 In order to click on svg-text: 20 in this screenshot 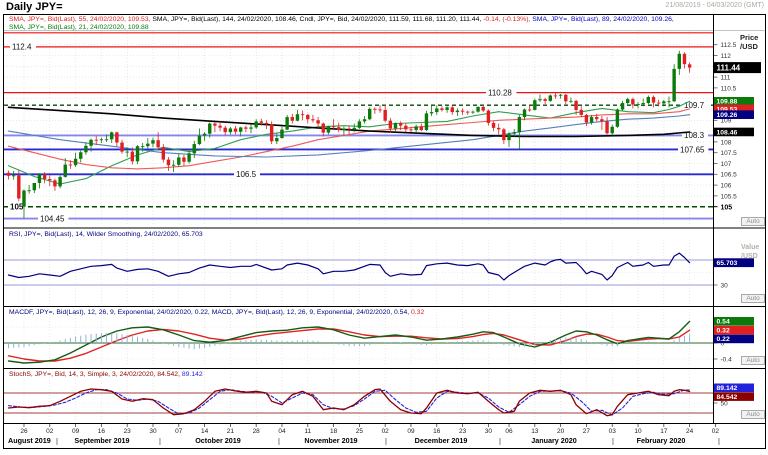, I will do `click(561, 431)`.